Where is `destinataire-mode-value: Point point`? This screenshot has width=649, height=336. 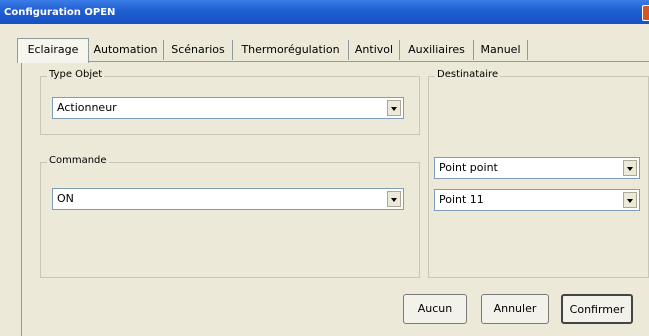
destinataire-mode-value: Point point is located at coordinates (468, 167).